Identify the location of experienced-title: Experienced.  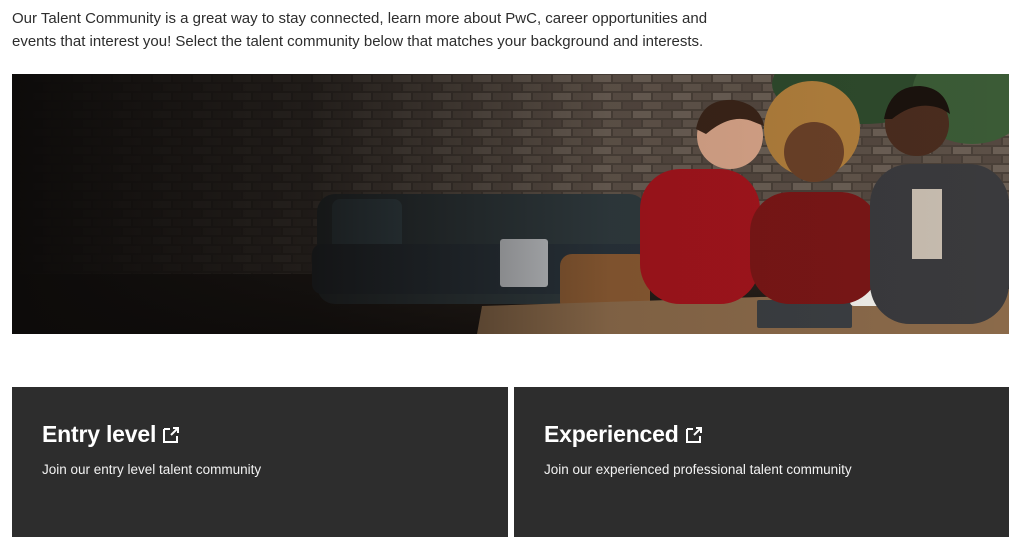
(611, 434).